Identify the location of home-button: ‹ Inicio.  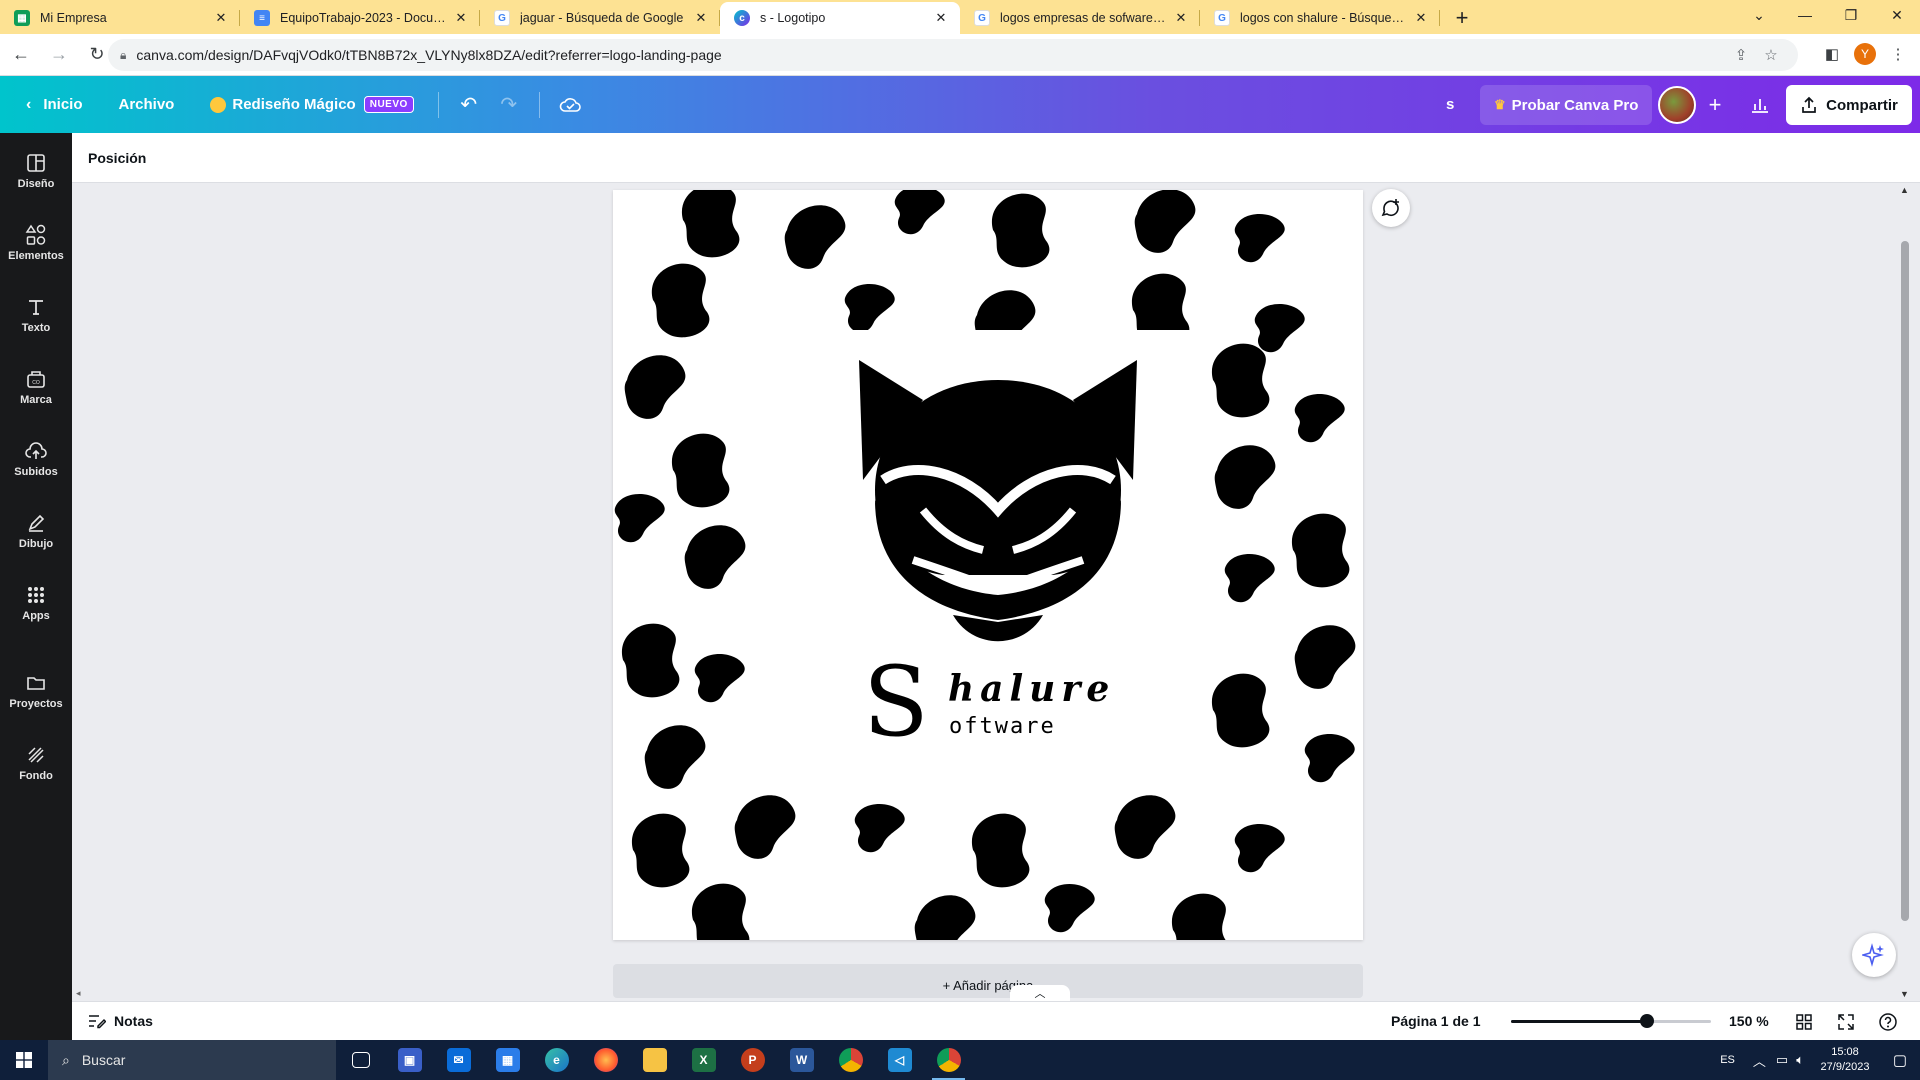
(54, 105).